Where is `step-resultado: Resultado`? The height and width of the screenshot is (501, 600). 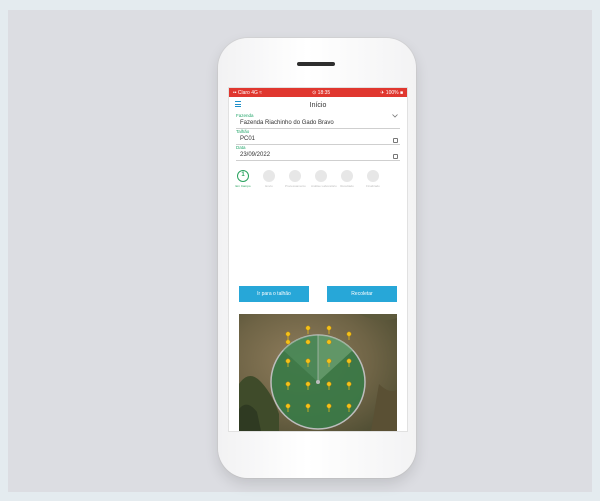
step-resultado: Resultado is located at coordinates (347, 179).